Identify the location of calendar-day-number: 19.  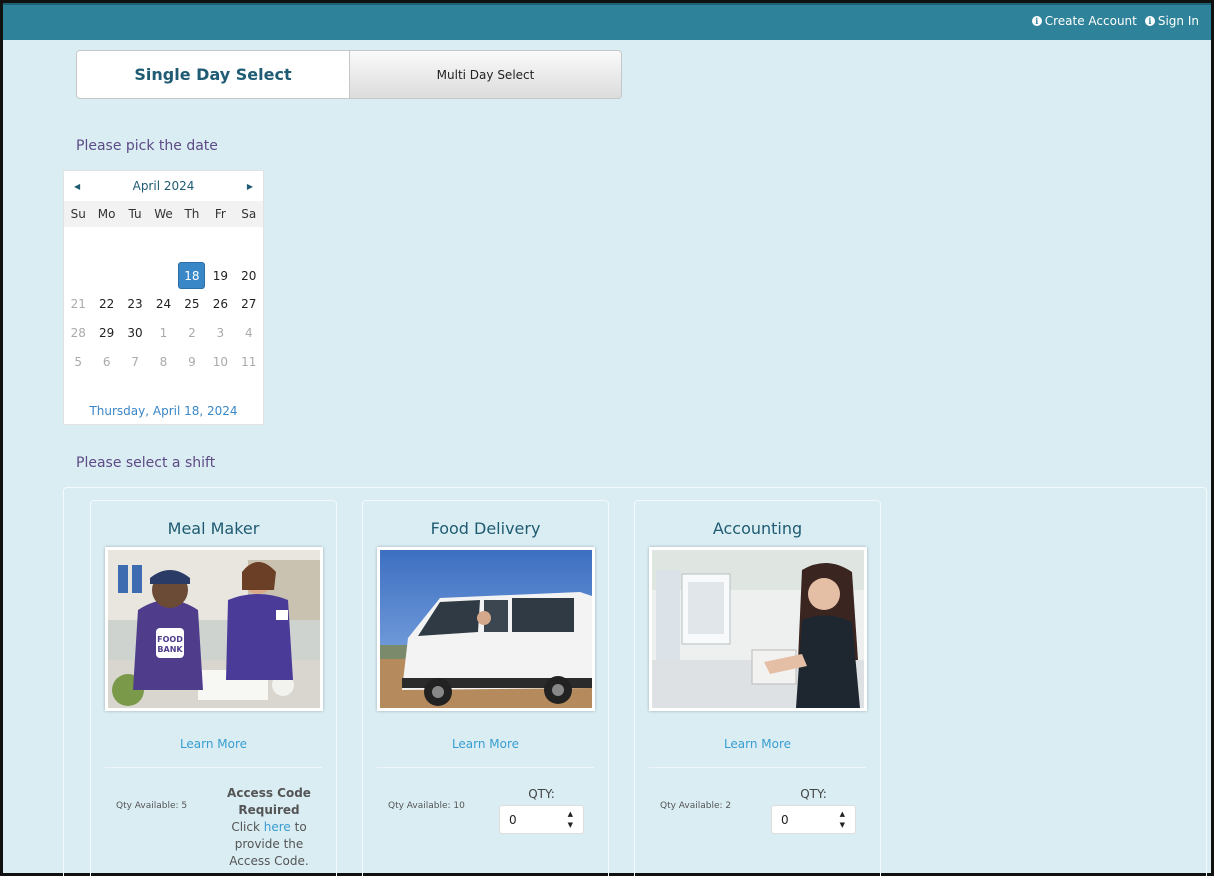
(220, 275).